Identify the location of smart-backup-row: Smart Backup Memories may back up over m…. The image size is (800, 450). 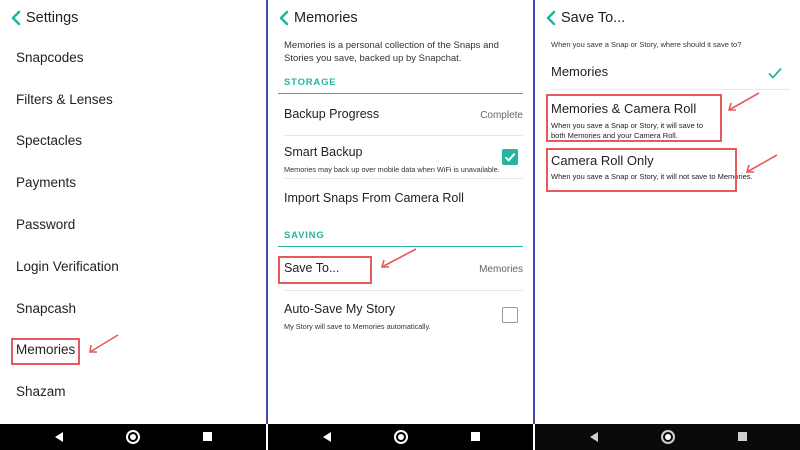
(400, 159).